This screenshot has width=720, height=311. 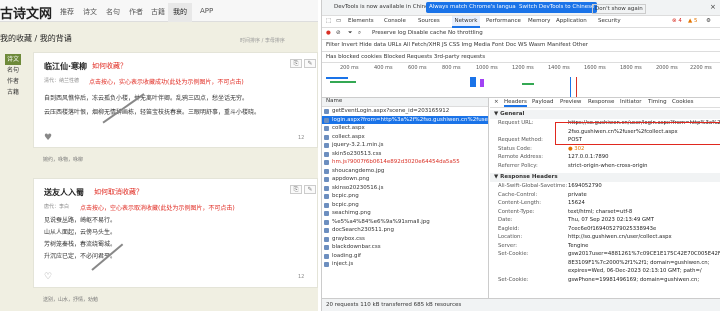 I want to click on tab-payload: Payload, so click(x=542, y=102).